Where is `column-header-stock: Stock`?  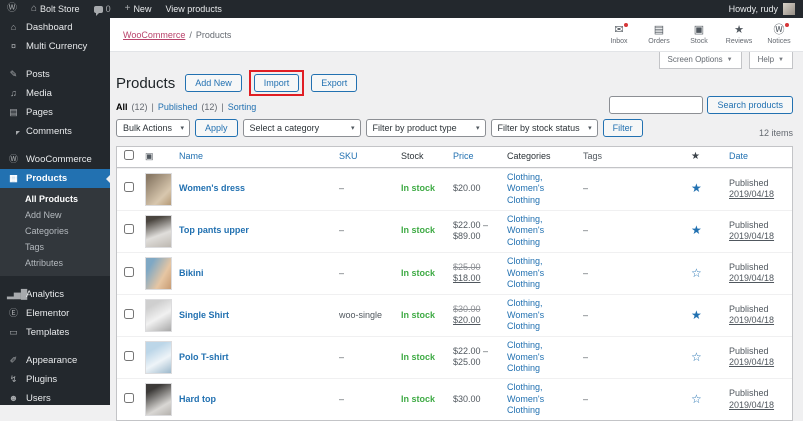 column-header-stock: Stock is located at coordinates (412, 156).